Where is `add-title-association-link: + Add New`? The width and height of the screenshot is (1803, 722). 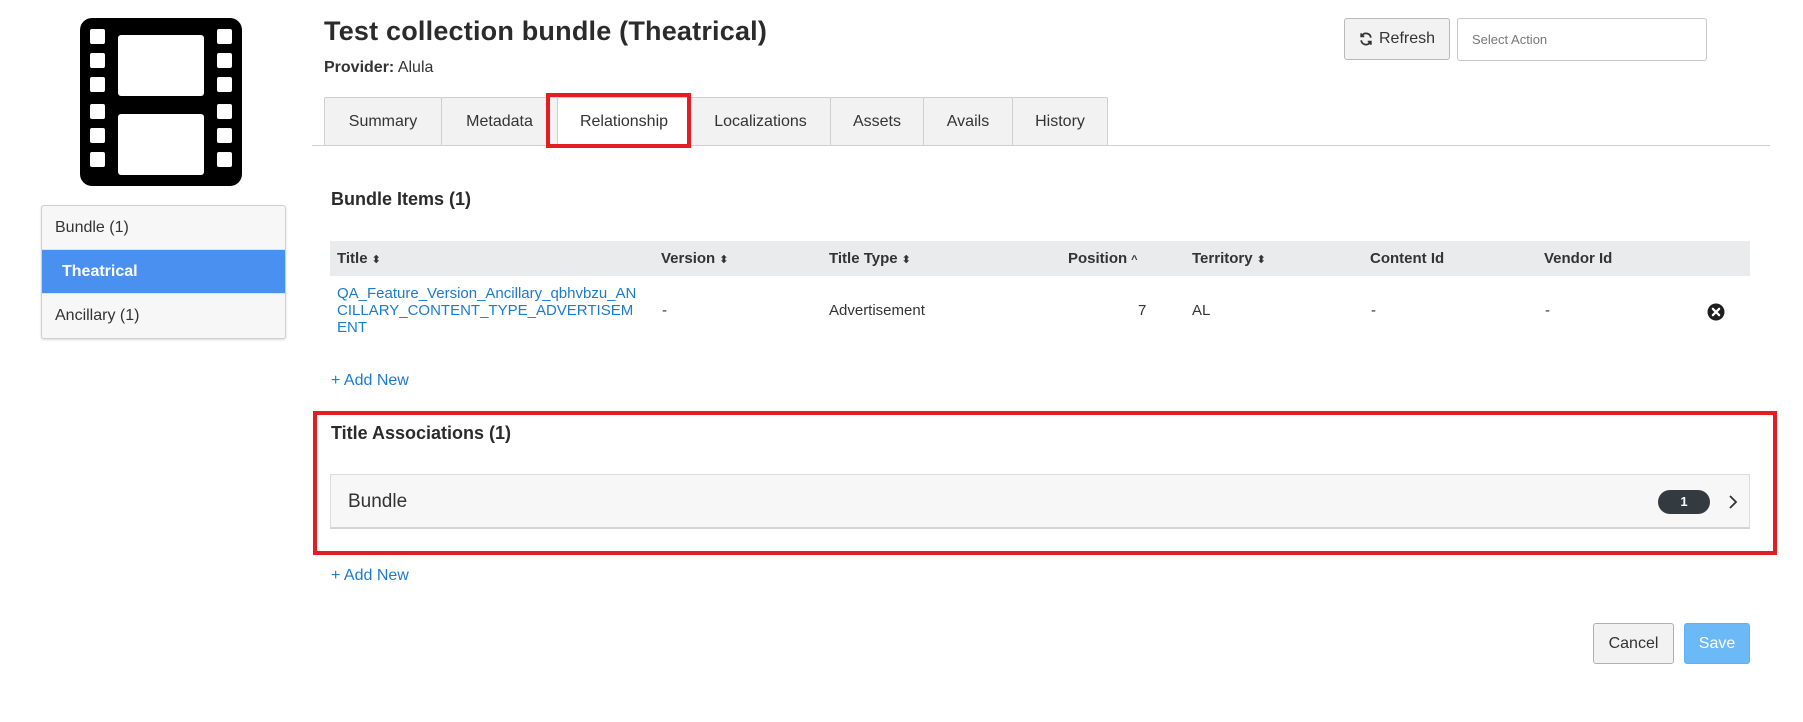
add-title-association-link: + Add New is located at coordinates (370, 576).